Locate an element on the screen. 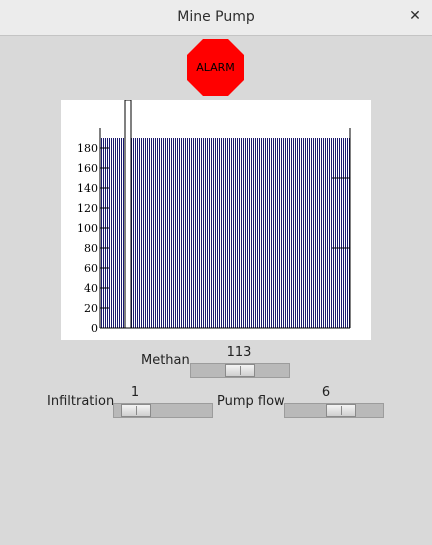 This screenshot has height=545, width=432. alarm-indicator: ALARM is located at coordinates (215, 67).